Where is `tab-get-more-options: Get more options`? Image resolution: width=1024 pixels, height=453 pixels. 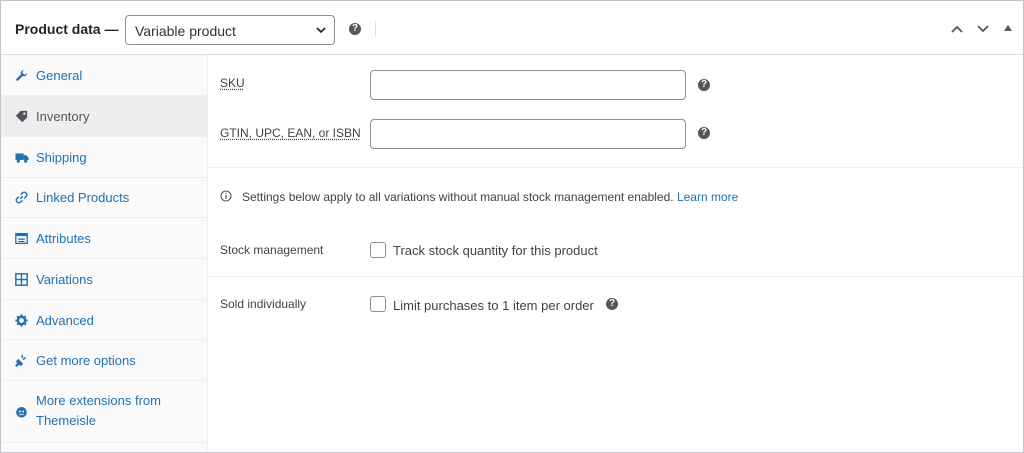
tab-get-more-options: Get more options is located at coordinates (104, 360).